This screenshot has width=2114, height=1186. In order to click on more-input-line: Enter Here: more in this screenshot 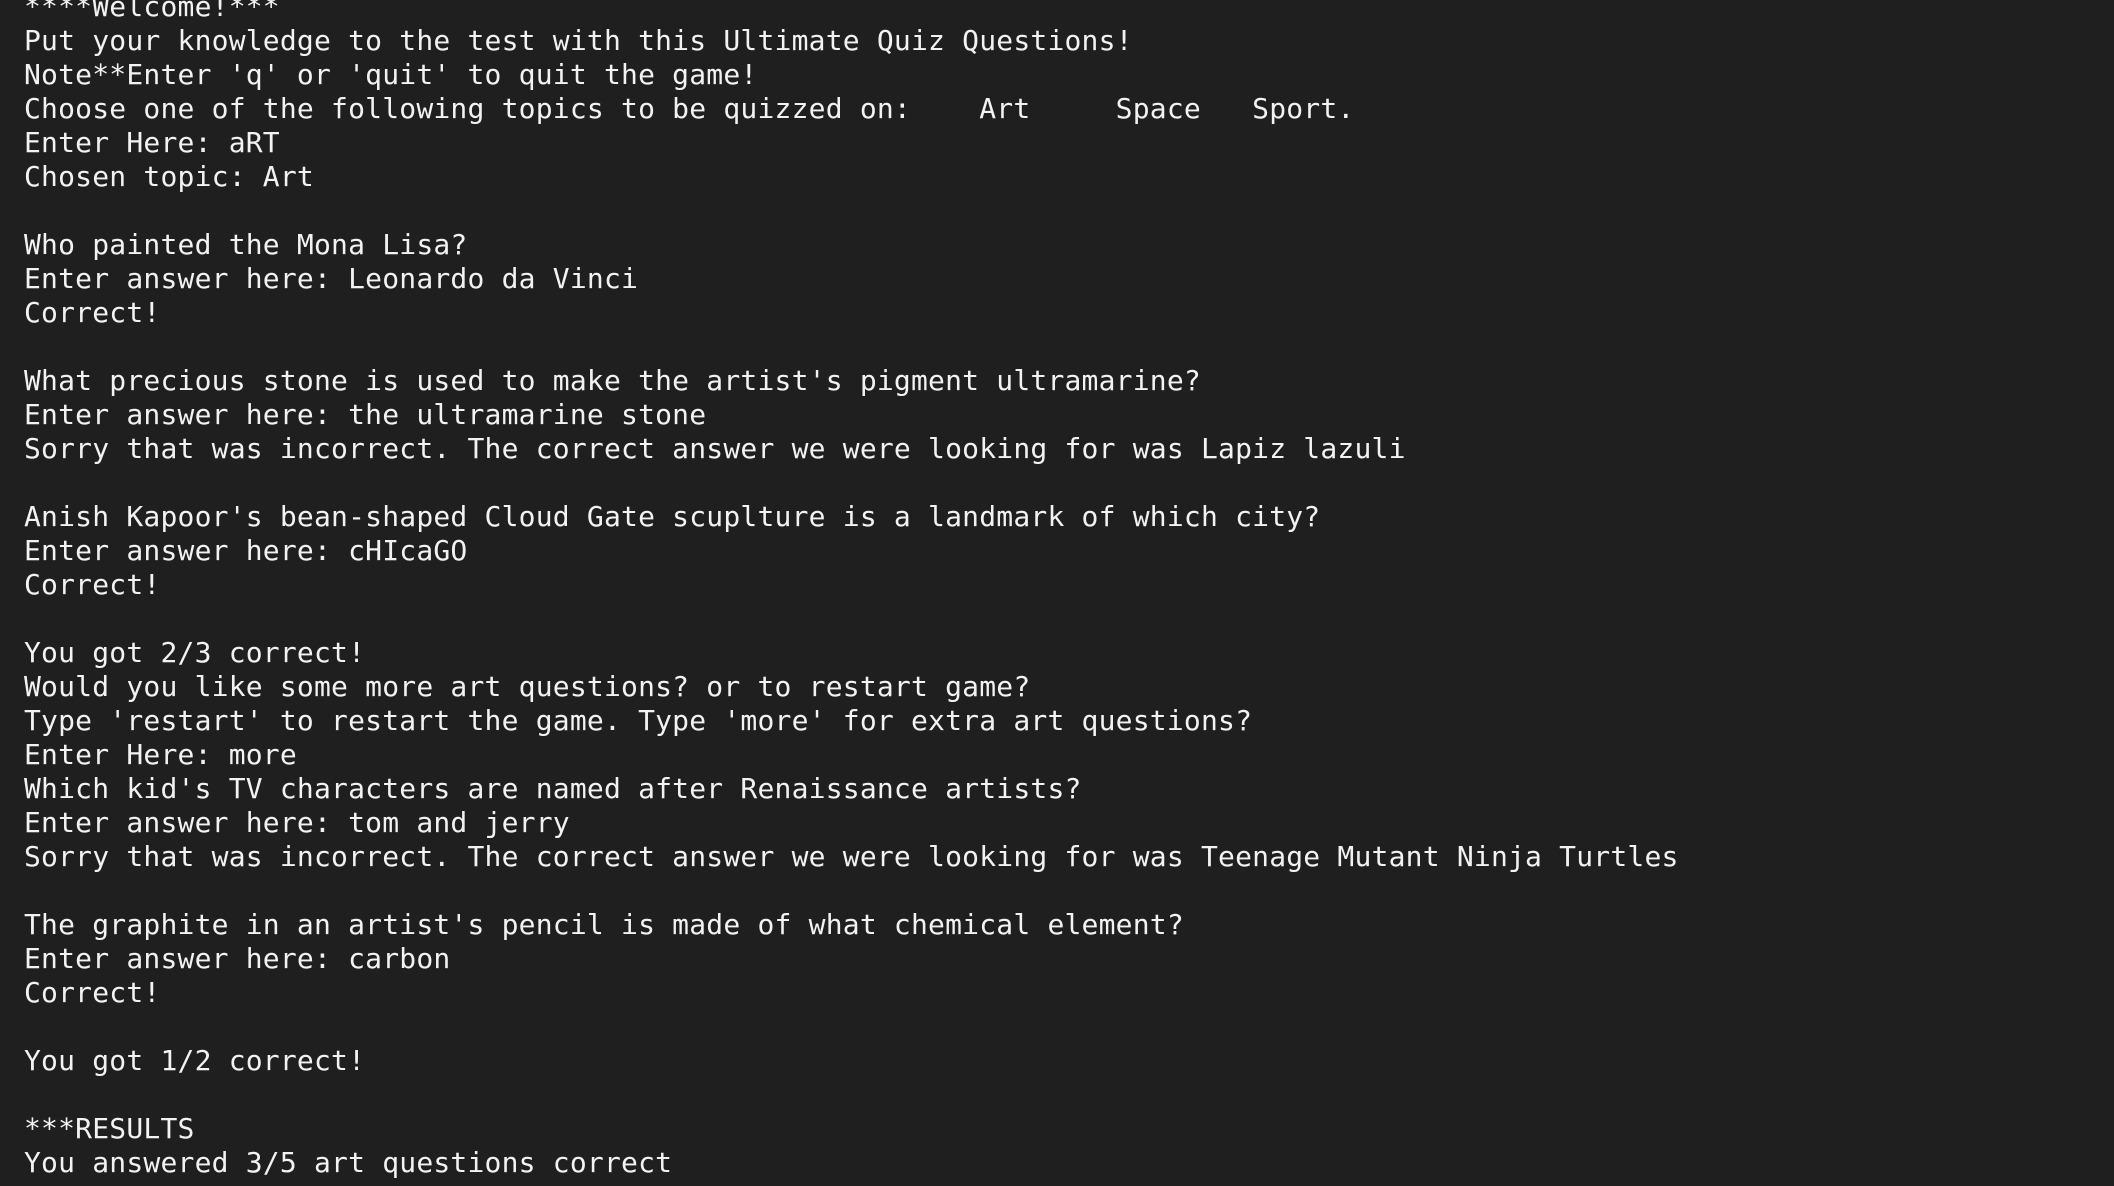, I will do `click(160, 754)`.